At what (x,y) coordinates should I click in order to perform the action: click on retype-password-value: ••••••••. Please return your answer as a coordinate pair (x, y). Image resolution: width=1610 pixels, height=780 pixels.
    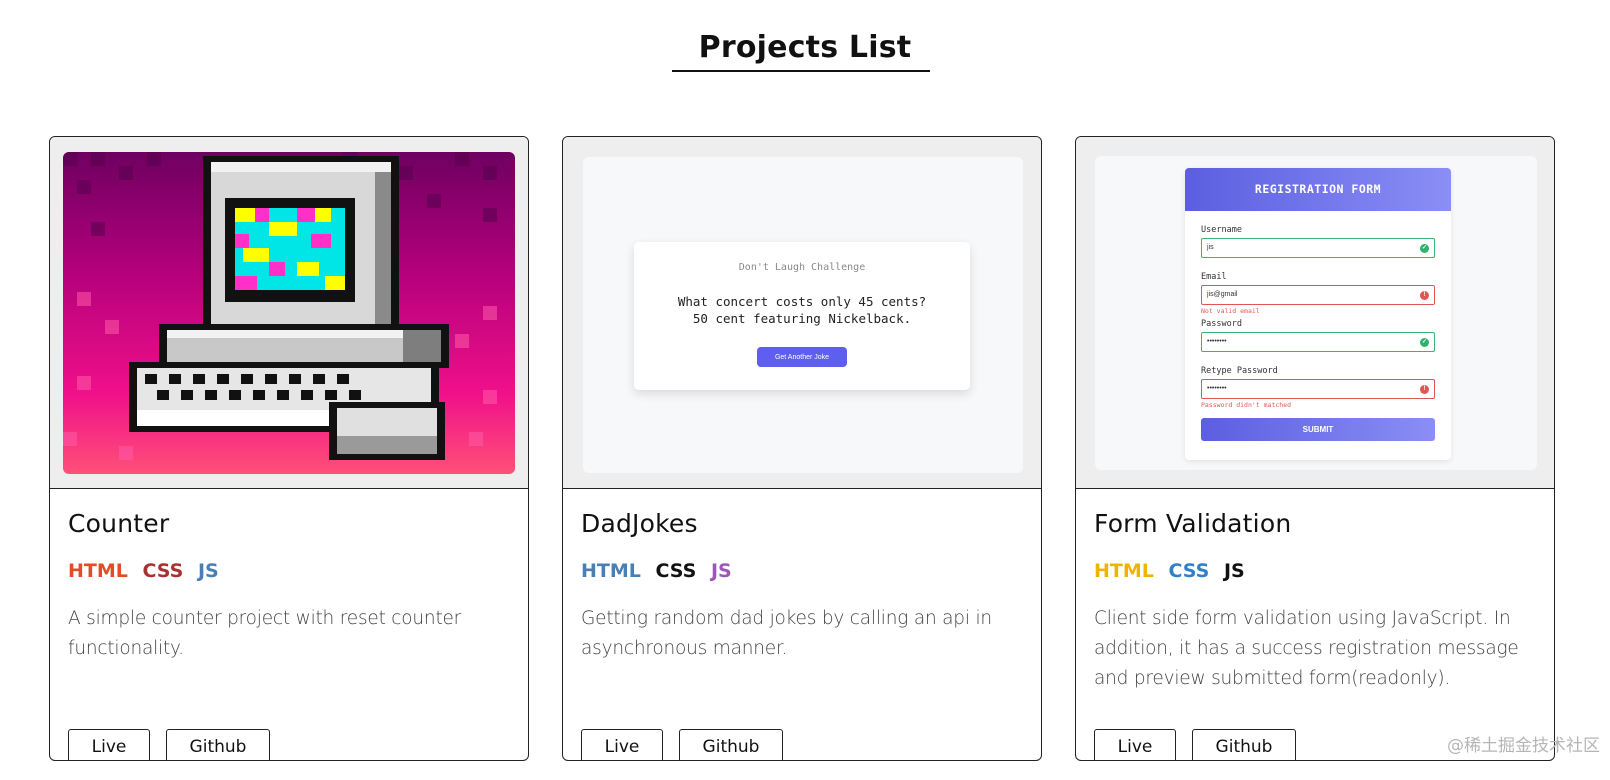
    Looking at the image, I should click on (1217, 388).